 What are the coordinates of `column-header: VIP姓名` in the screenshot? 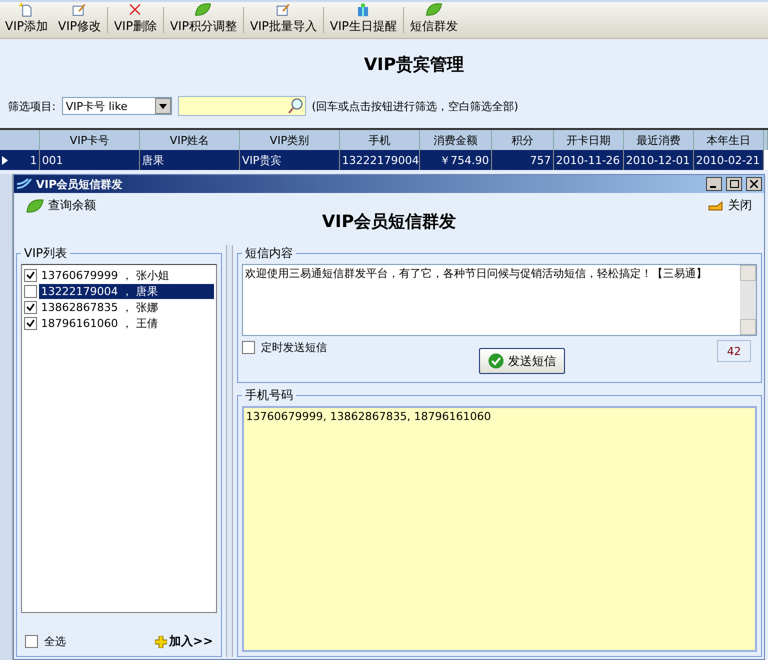 It's located at (190, 140).